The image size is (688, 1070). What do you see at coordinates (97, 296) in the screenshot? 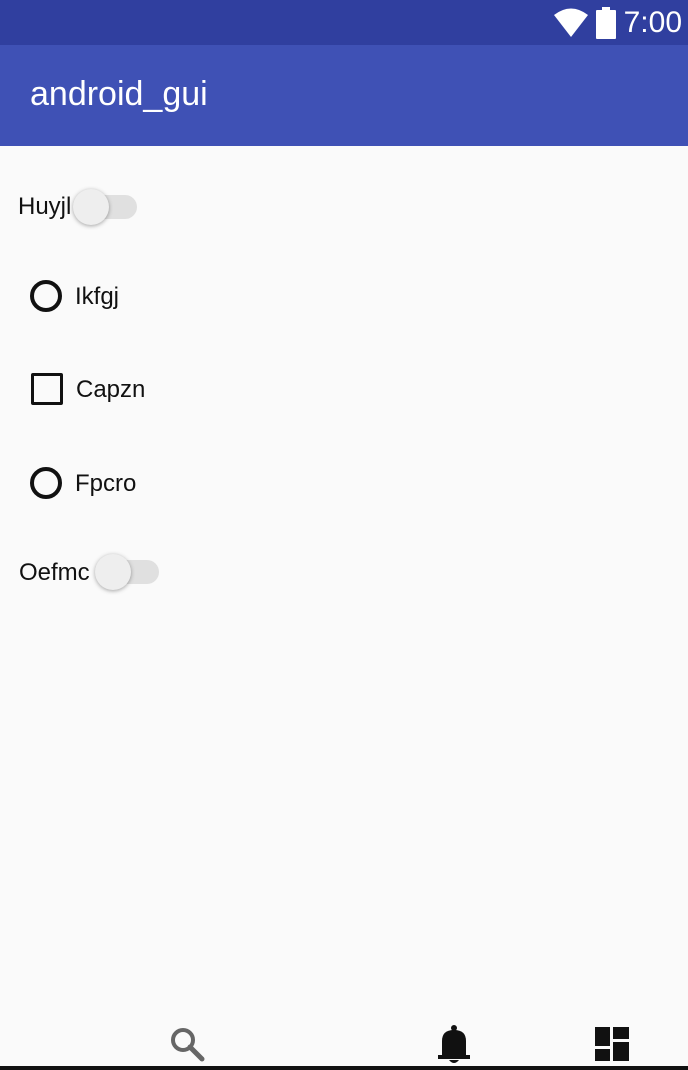
I see `radio-label: Ikfgj` at bounding box center [97, 296].